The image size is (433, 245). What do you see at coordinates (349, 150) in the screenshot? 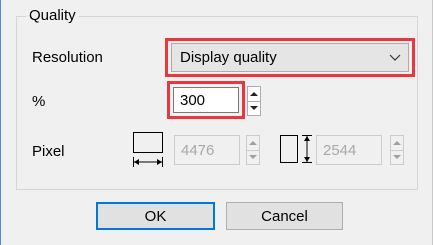
I see `pixel-height-input` at bounding box center [349, 150].